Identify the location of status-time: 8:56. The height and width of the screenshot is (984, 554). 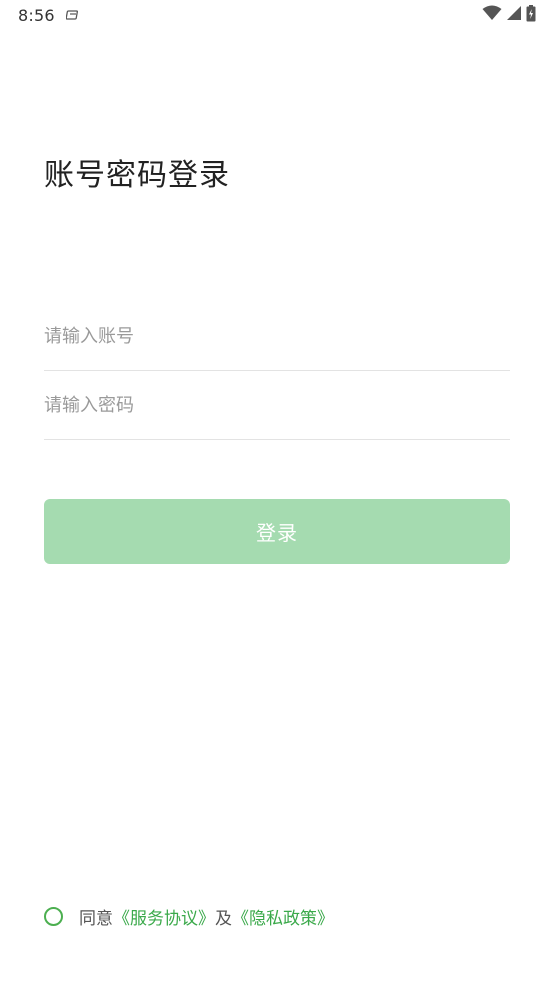
(36, 15).